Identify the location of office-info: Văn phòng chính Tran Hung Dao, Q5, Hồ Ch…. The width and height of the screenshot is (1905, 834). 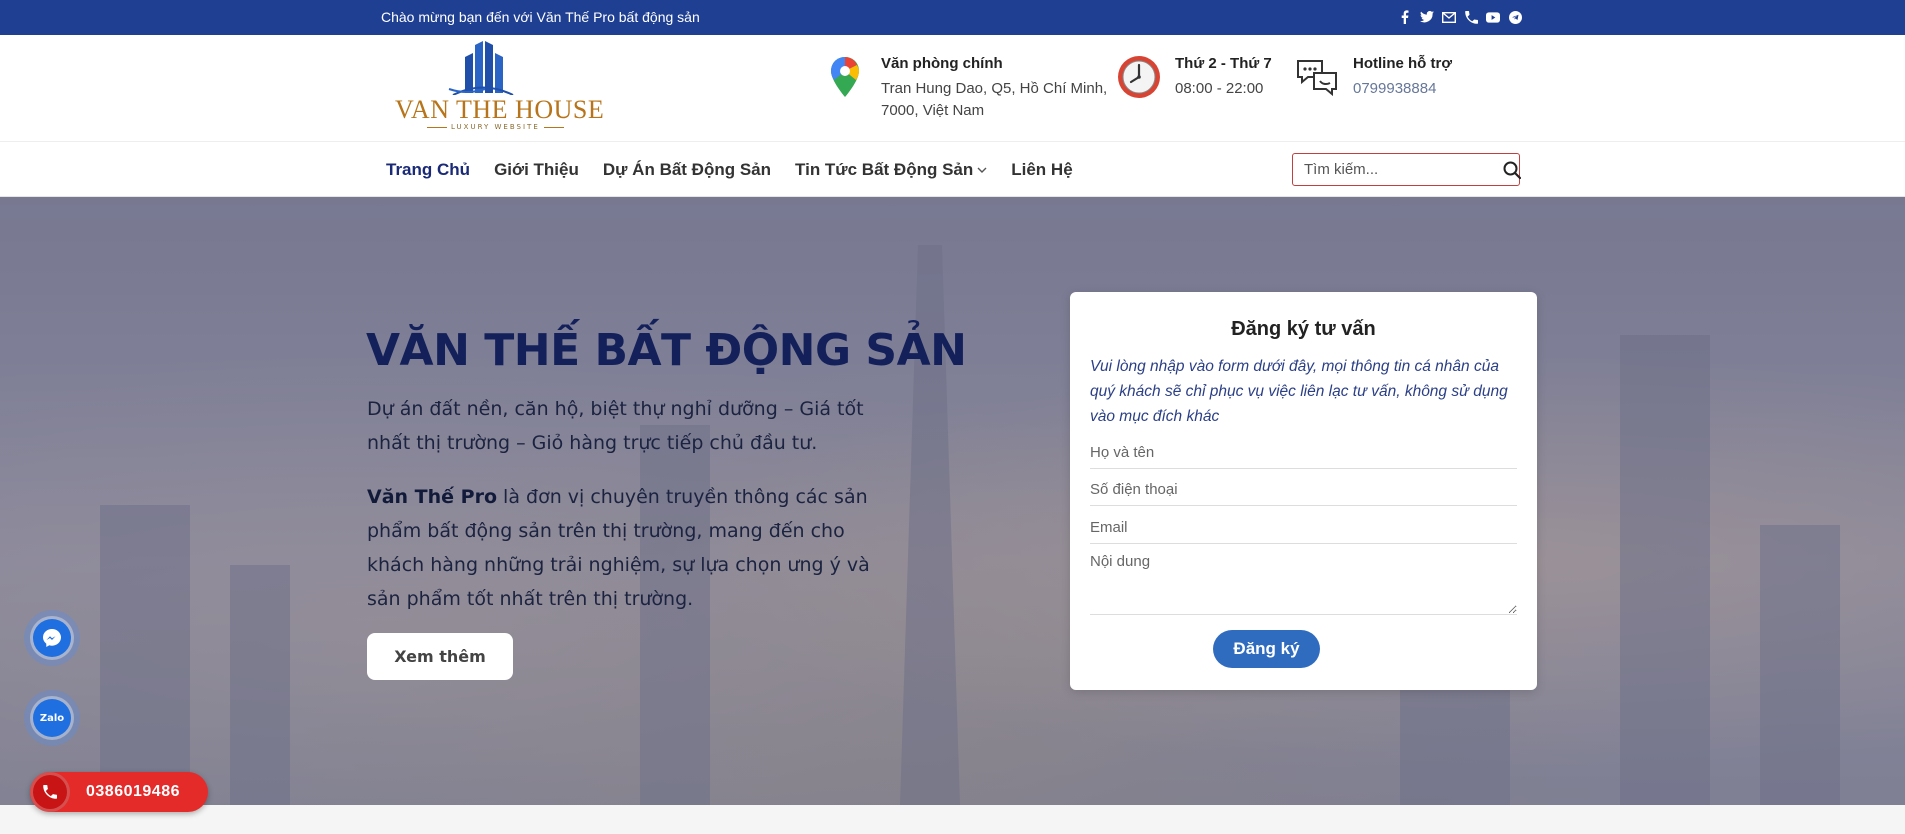
(965, 88).